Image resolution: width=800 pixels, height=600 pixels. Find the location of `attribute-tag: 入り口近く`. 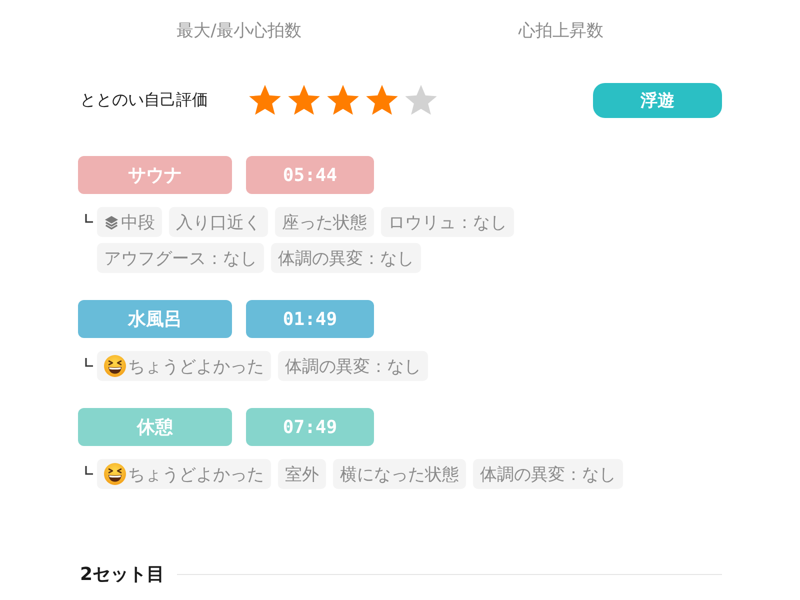

attribute-tag: 入り口近く is located at coordinates (218, 222).